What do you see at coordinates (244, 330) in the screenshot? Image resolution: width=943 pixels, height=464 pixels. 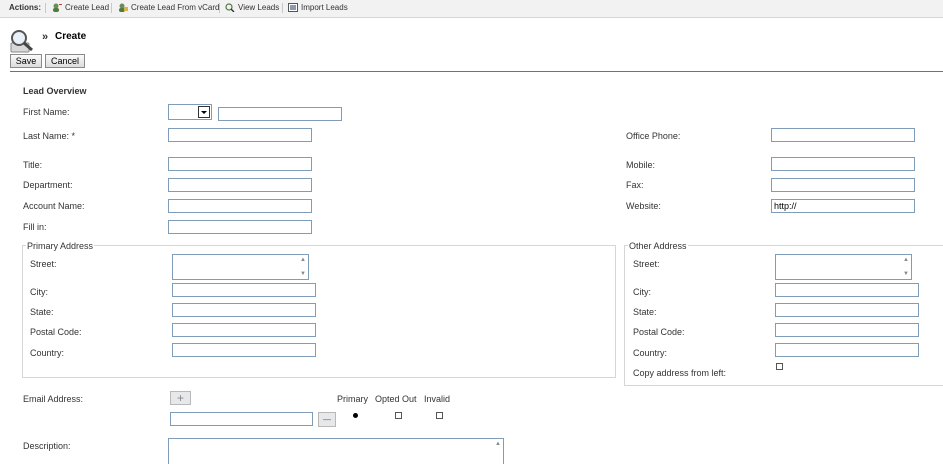 I see `primary-postal-code-input` at bounding box center [244, 330].